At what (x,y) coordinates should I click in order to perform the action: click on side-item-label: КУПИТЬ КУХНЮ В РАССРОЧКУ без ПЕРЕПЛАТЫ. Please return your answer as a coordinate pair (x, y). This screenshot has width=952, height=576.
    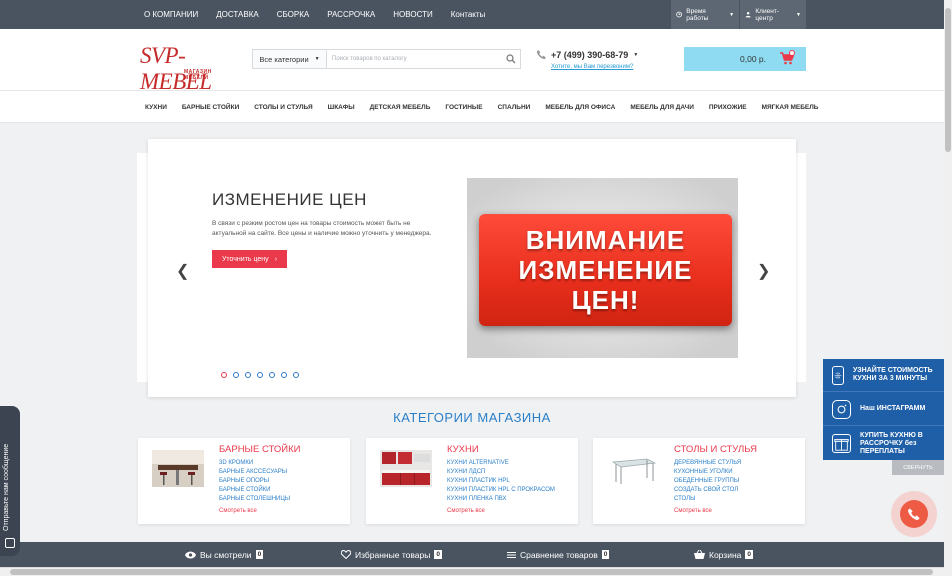
    Looking at the image, I should click on (891, 443).